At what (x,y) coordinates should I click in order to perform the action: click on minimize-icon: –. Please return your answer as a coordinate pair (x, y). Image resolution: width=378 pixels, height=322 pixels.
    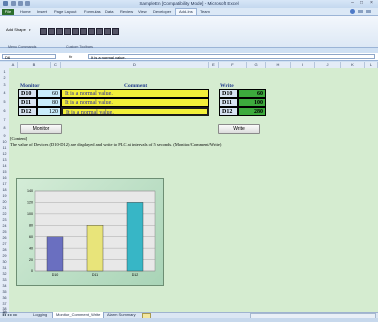
    Looking at the image, I should click on (352, 3).